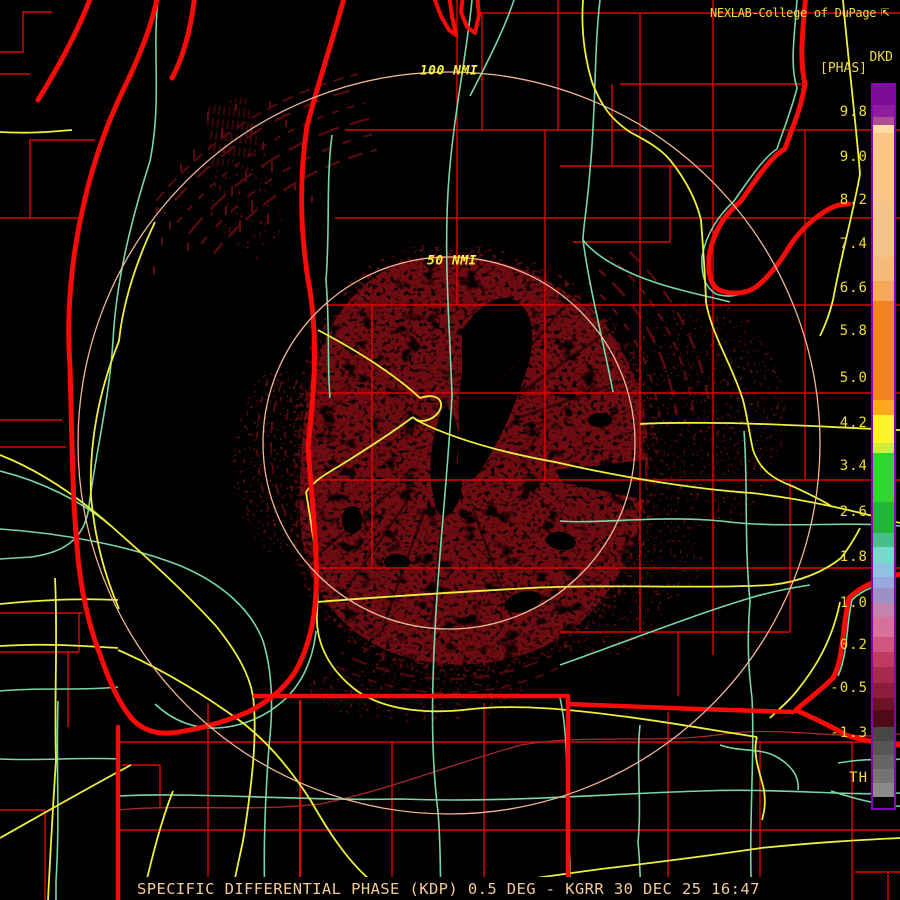 The height and width of the screenshot is (900, 900). I want to click on product-units-label: [PHAS], so click(843, 68).